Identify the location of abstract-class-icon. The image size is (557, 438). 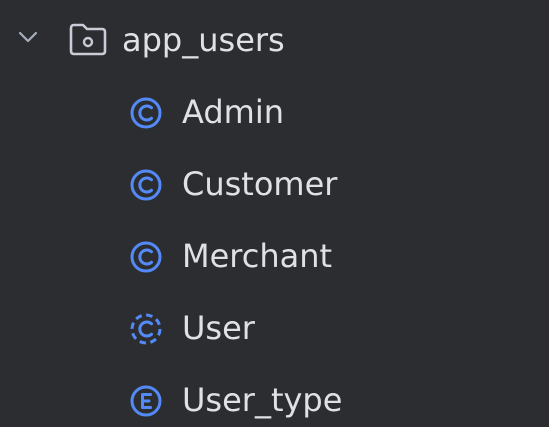
(146, 329).